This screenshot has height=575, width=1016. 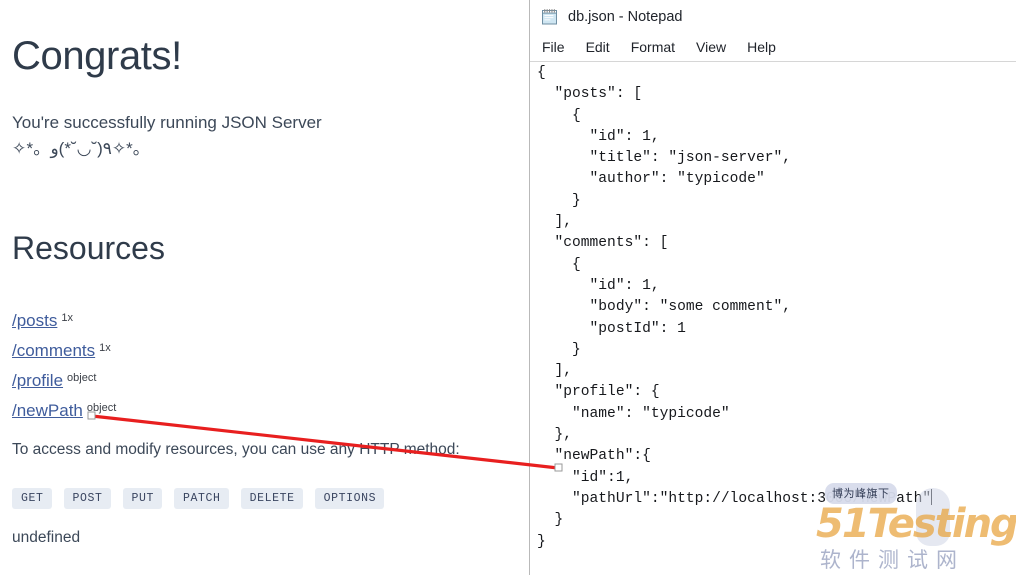 What do you see at coordinates (212, 408) in the screenshot?
I see `list-item: /newPath object` at bounding box center [212, 408].